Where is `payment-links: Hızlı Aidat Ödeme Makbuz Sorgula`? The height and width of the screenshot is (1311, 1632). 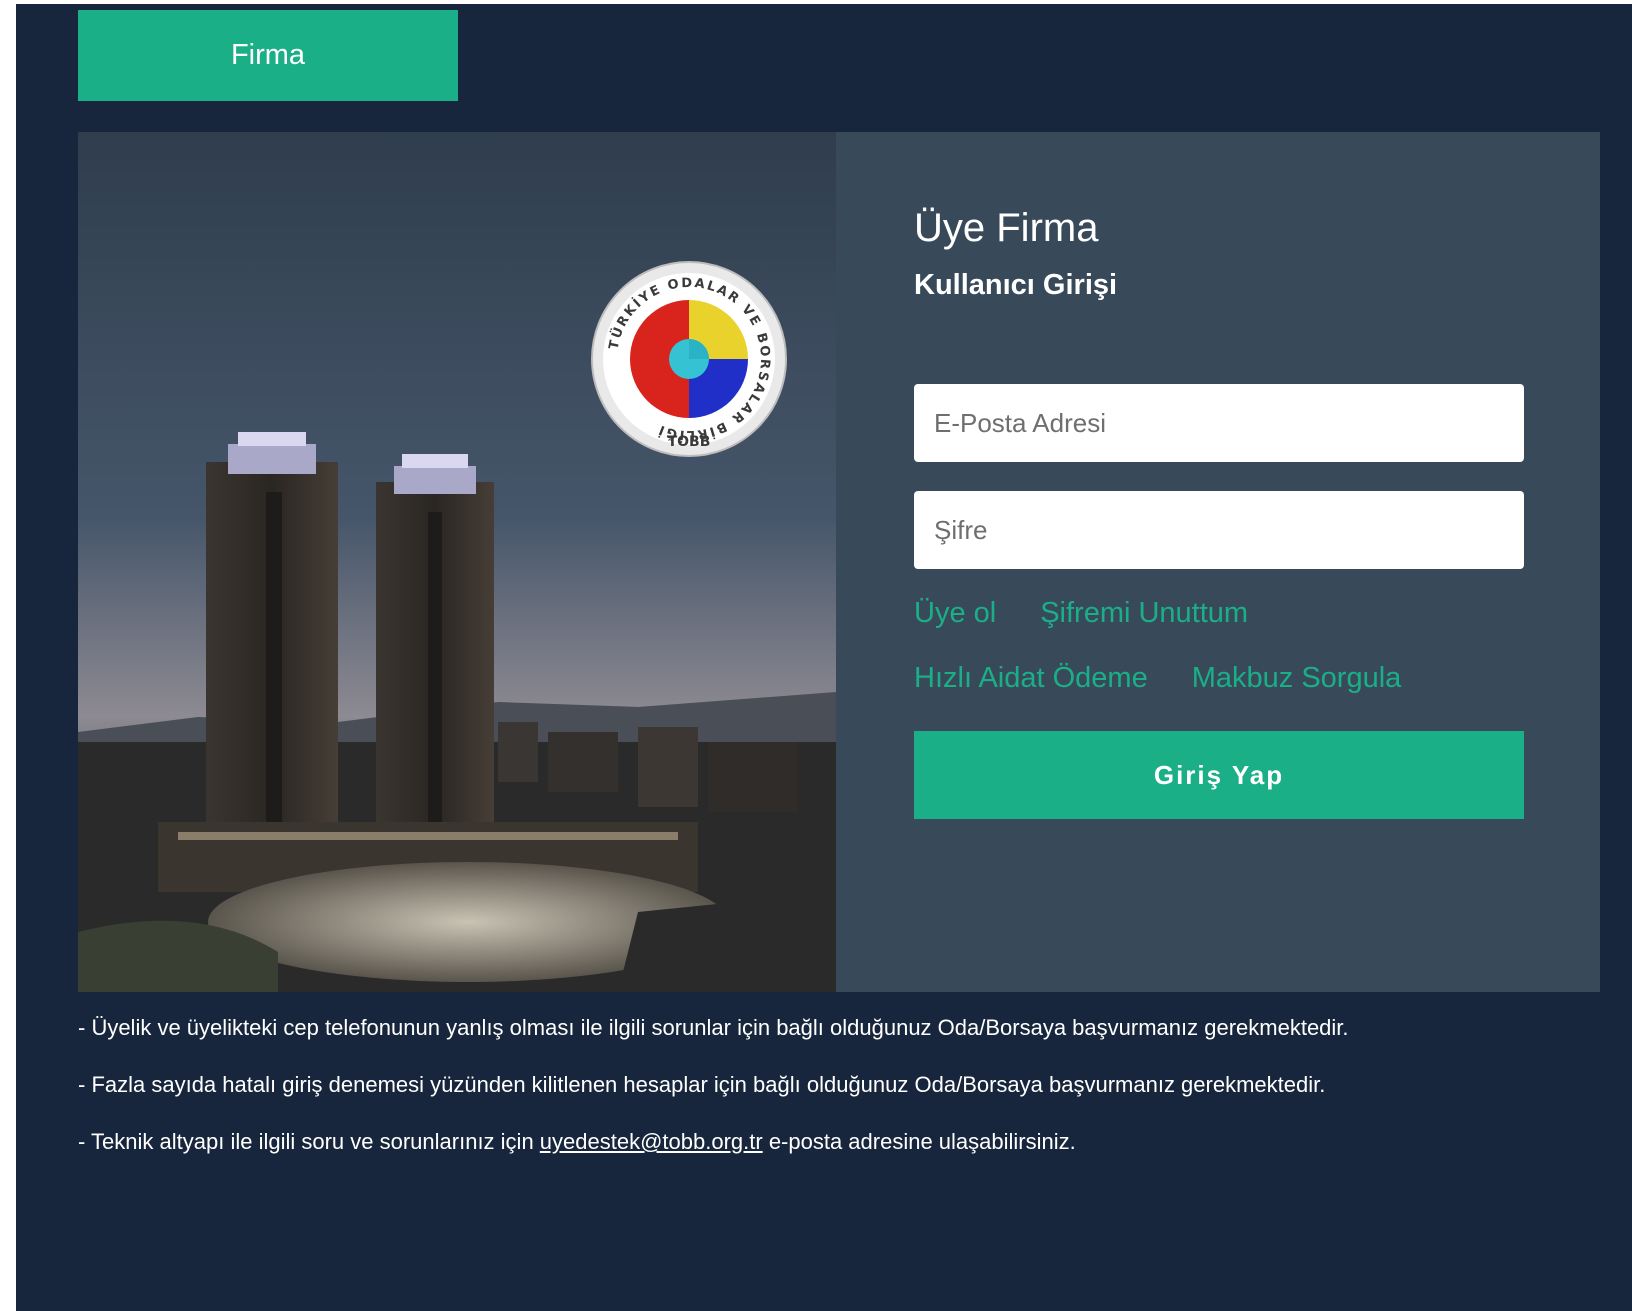
payment-links: Hızlı Aidat Ödeme Makbuz Sorgula is located at coordinates (1157, 678).